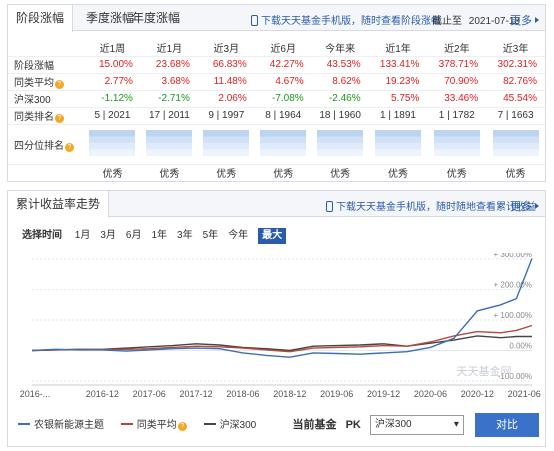 This screenshot has height=451, width=554. What do you see at coordinates (102, 394) in the screenshot?
I see `x-tick-label: 2016-12` at bounding box center [102, 394].